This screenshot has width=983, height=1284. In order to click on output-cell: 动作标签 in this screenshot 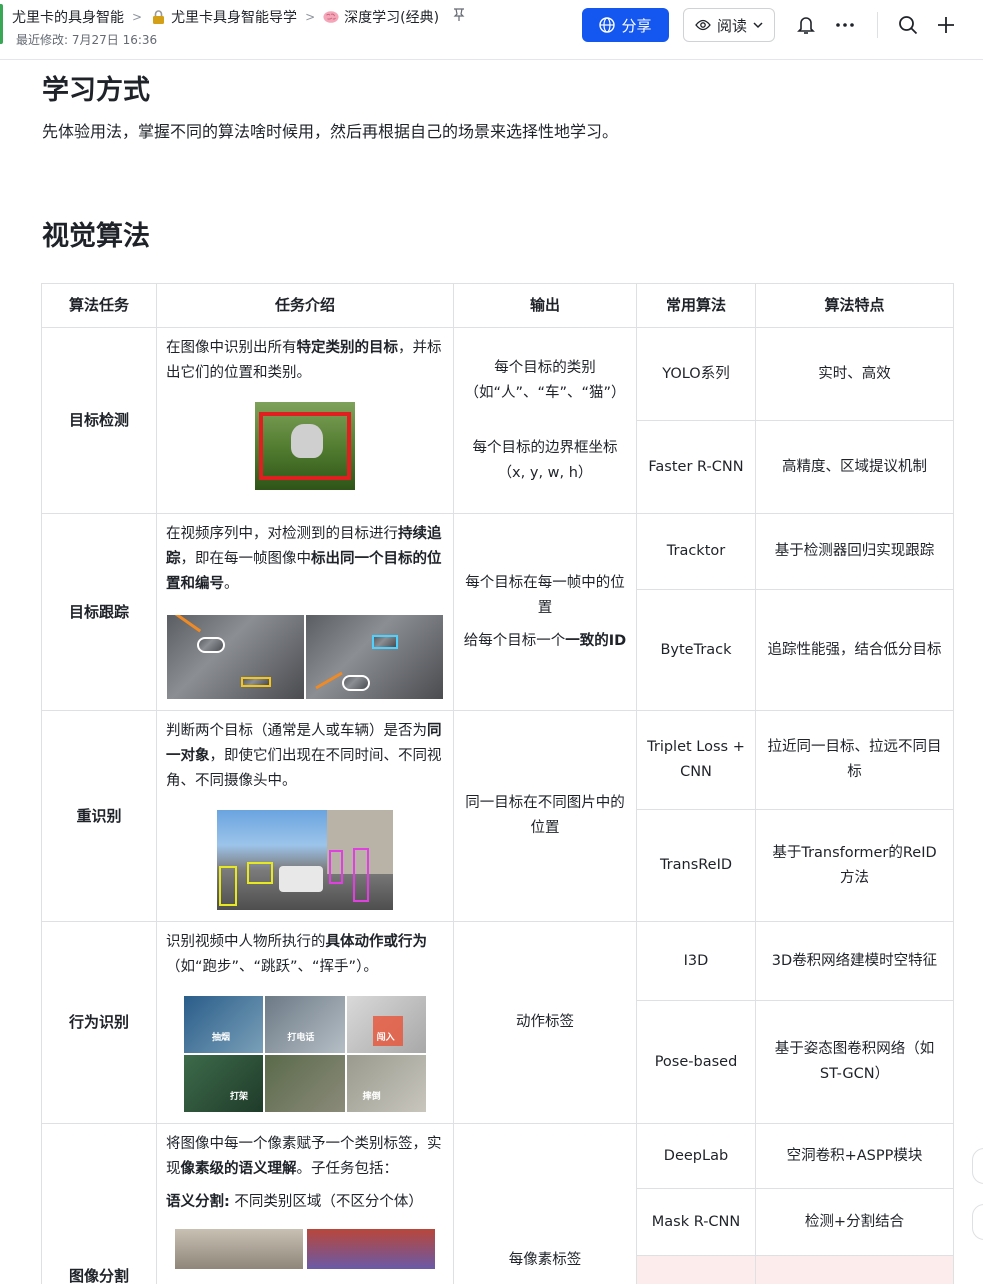, I will do `click(545, 1022)`.